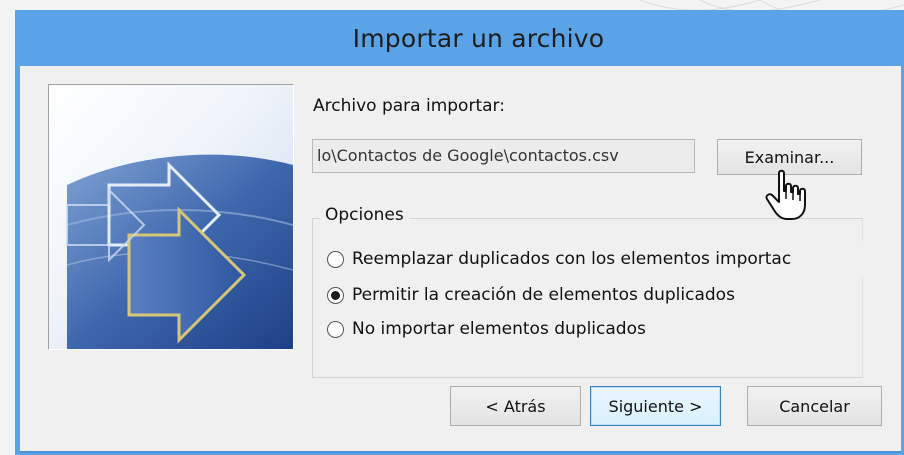 The height and width of the screenshot is (455, 904). Describe the element at coordinates (335, 329) in the screenshot. I see `radio-no-duplicates` at that location.